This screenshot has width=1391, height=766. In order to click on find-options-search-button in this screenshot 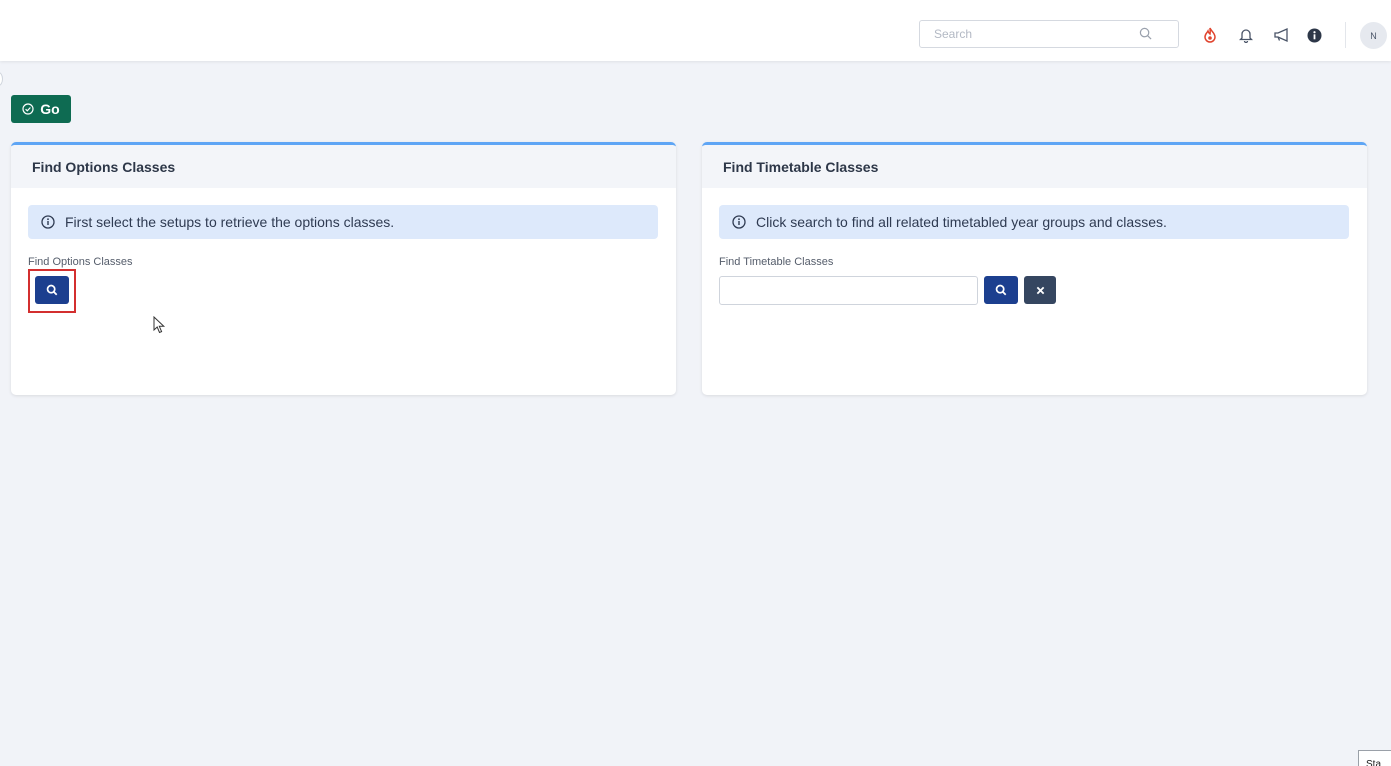, I will do `click(52, 290)`.